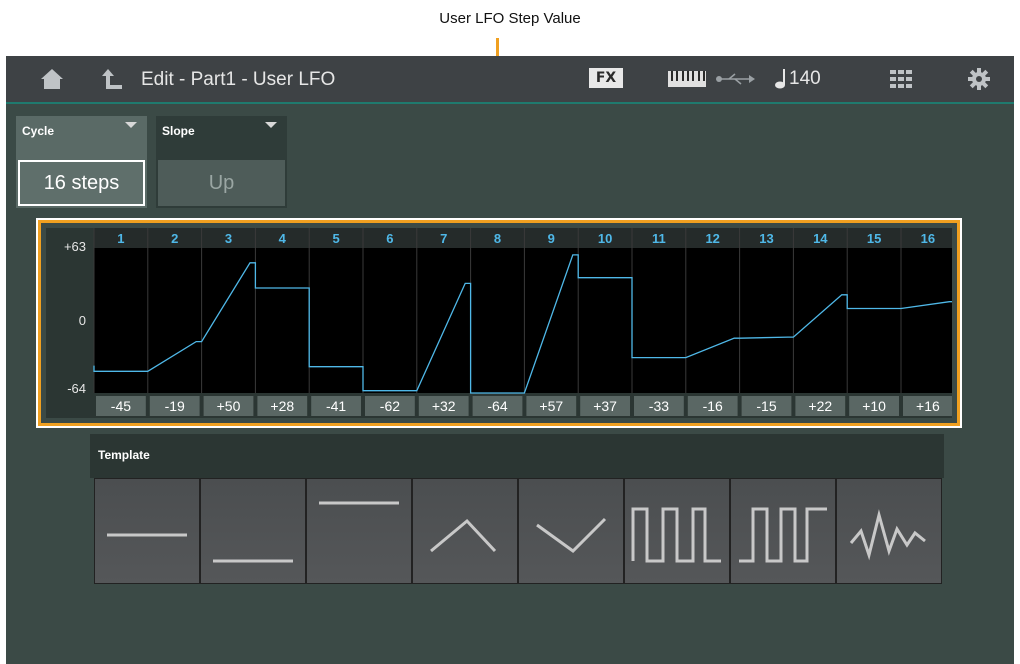 Image resolution: width=1020 pixels, height=664 pixels. Describe the element at coordinates (928, 406) in the screenshot. I see `step-value-label: +16` at that location.